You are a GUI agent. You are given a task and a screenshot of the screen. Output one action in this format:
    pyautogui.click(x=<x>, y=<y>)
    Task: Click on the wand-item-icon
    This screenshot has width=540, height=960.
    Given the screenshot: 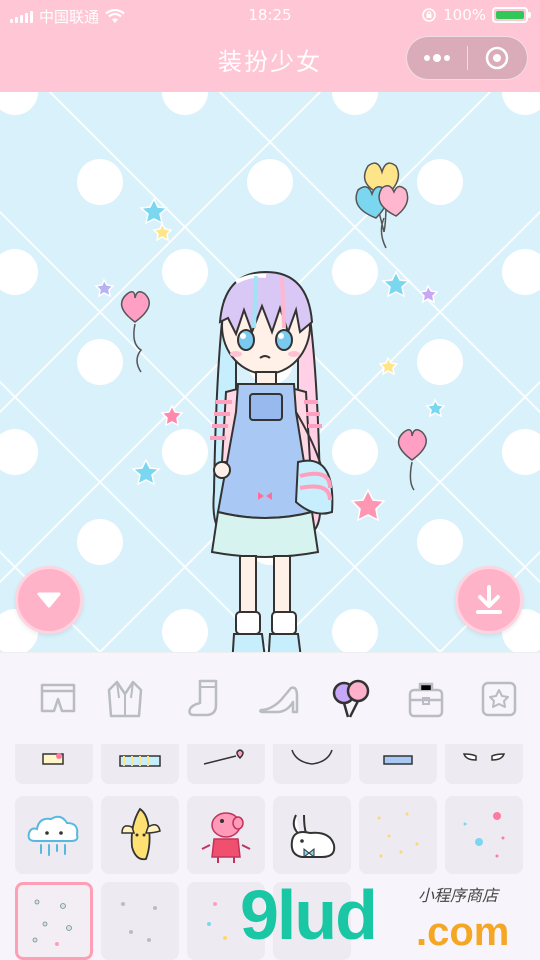 What is the action you would take?
    pyautogui.click(x=223, y=757)
    